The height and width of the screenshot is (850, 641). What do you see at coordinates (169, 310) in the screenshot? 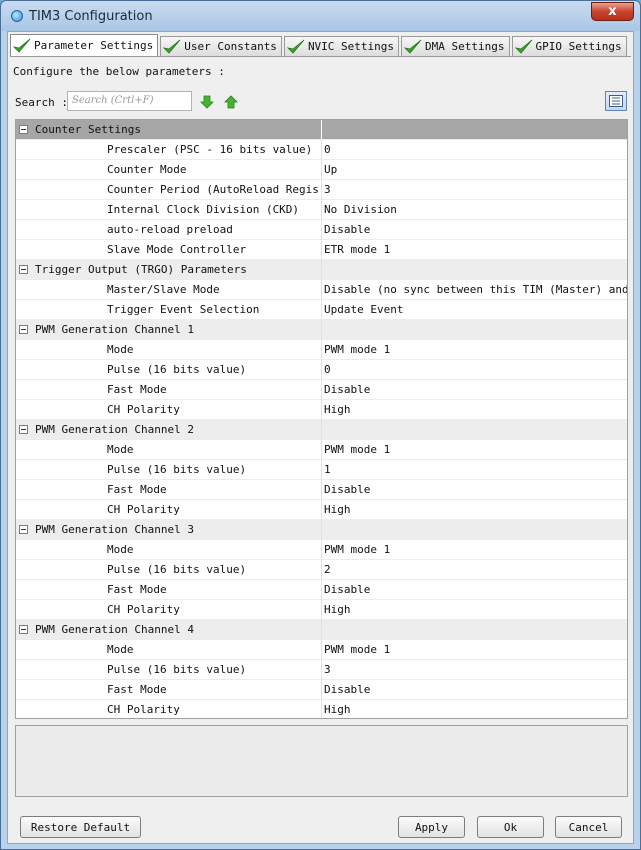
I see `parameter-name: Trigger Event Selection` at bounding box center [169, 310].